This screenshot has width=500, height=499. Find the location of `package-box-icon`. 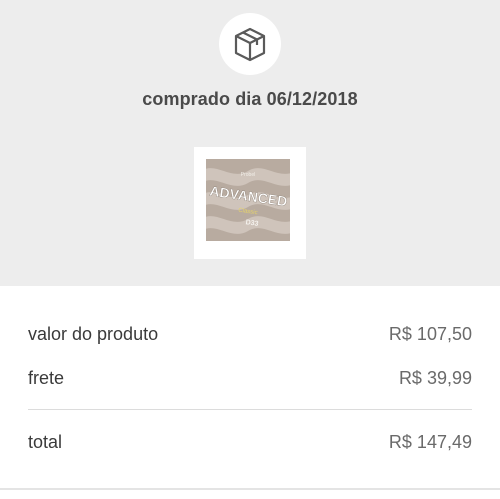

package-box-icon is located at coordinates (250, 44).